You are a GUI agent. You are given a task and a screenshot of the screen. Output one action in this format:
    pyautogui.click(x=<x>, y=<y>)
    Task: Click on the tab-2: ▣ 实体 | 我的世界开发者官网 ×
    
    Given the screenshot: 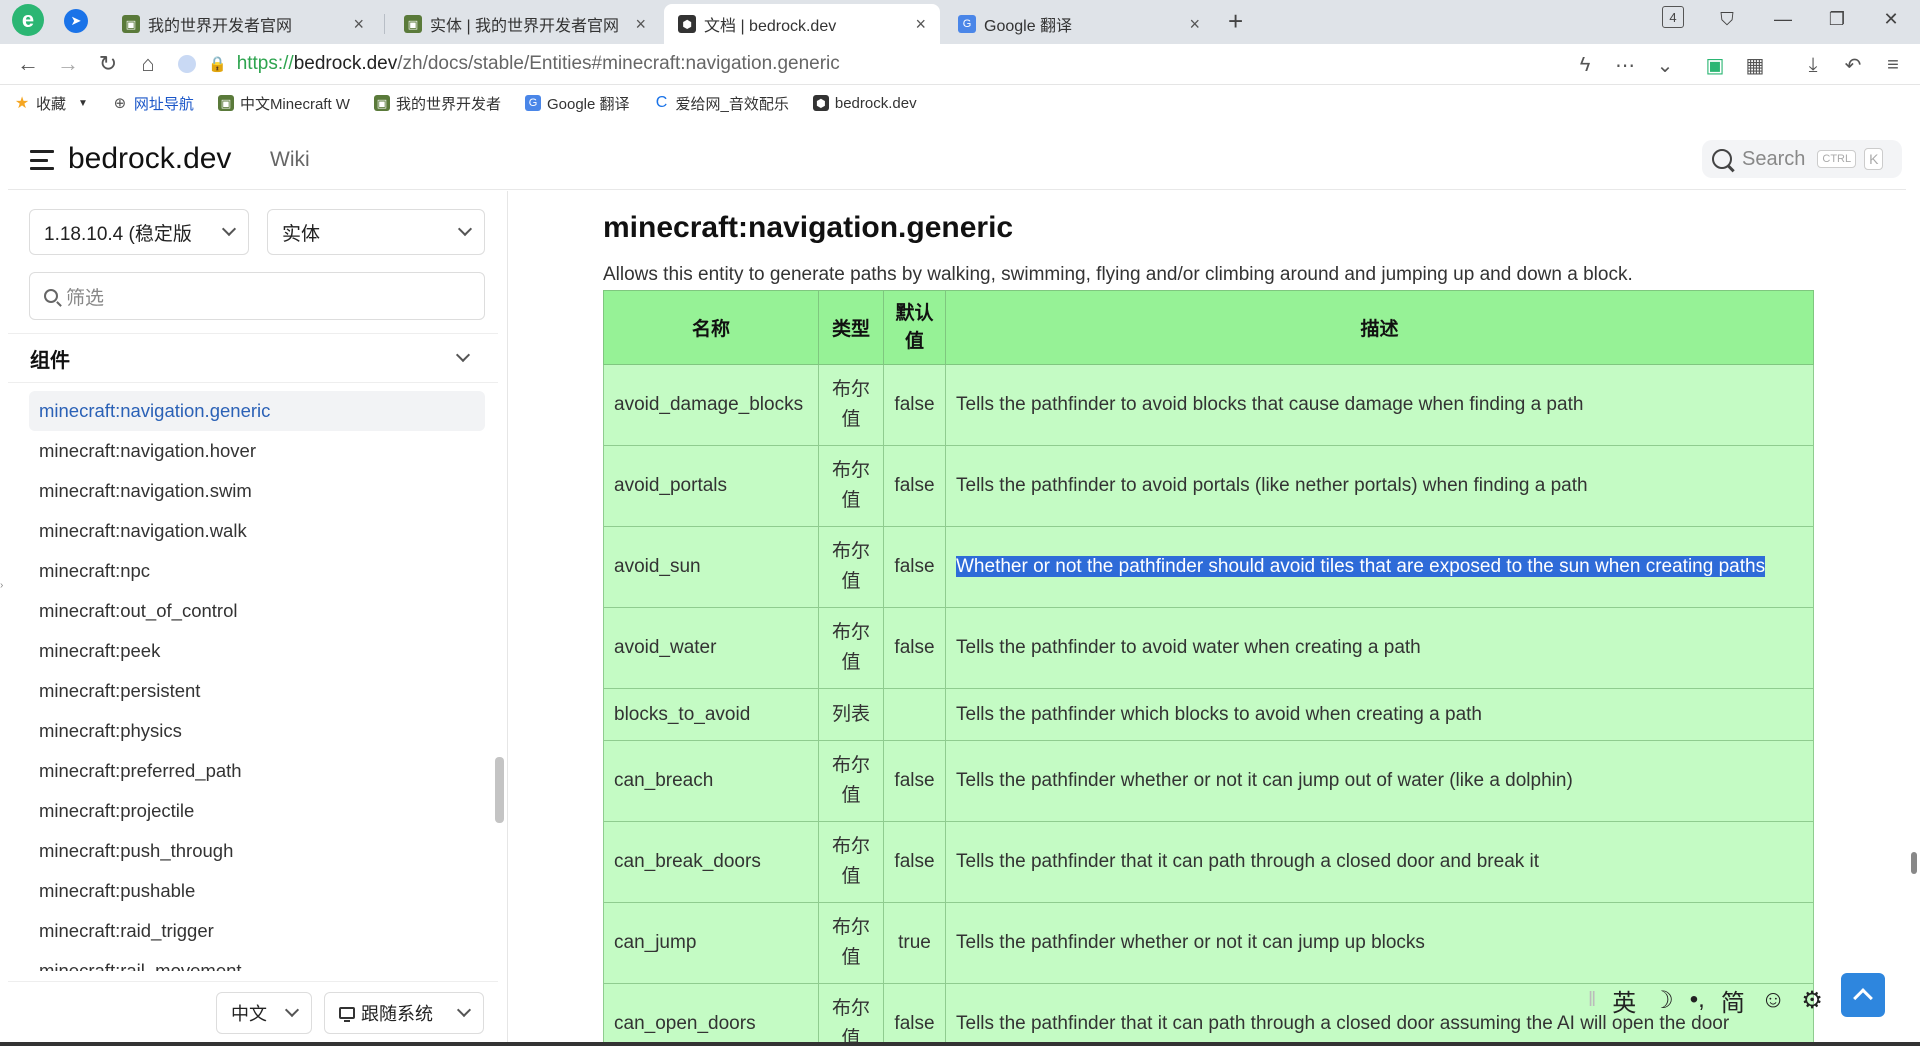 What is the action you would take?
    pyautogui.click(x=525, y=24)
    